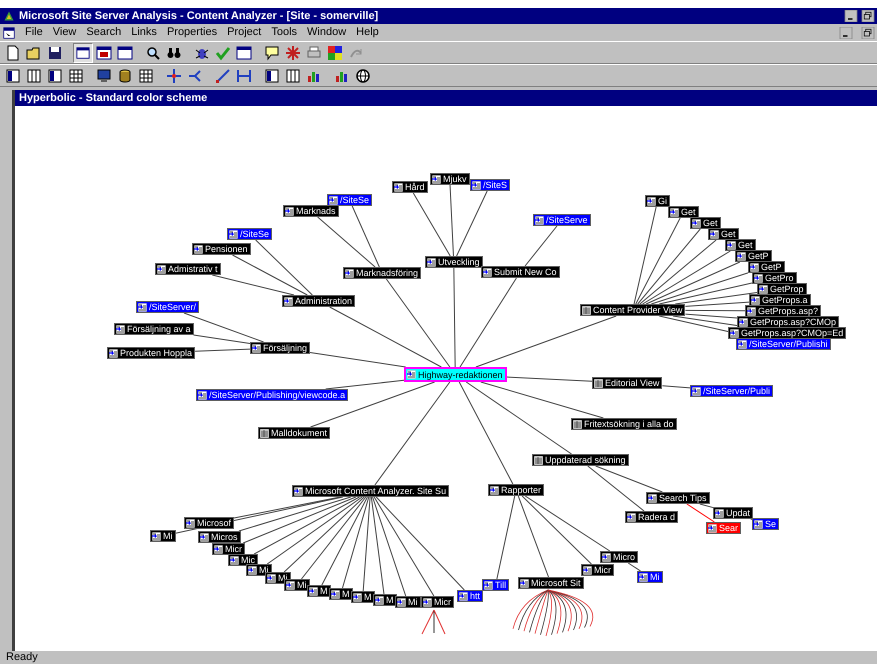 The image size is (877, 664). I want to click on tree-node: GetProps.a, so click(780, 300).